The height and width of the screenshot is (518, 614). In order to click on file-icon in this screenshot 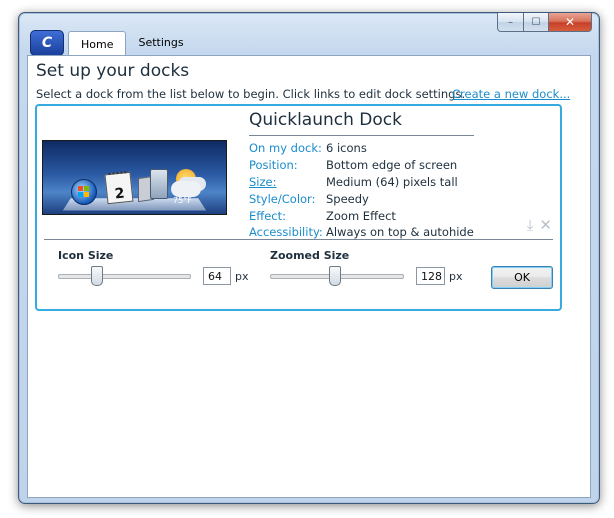, I will do `click(159, 184)`.